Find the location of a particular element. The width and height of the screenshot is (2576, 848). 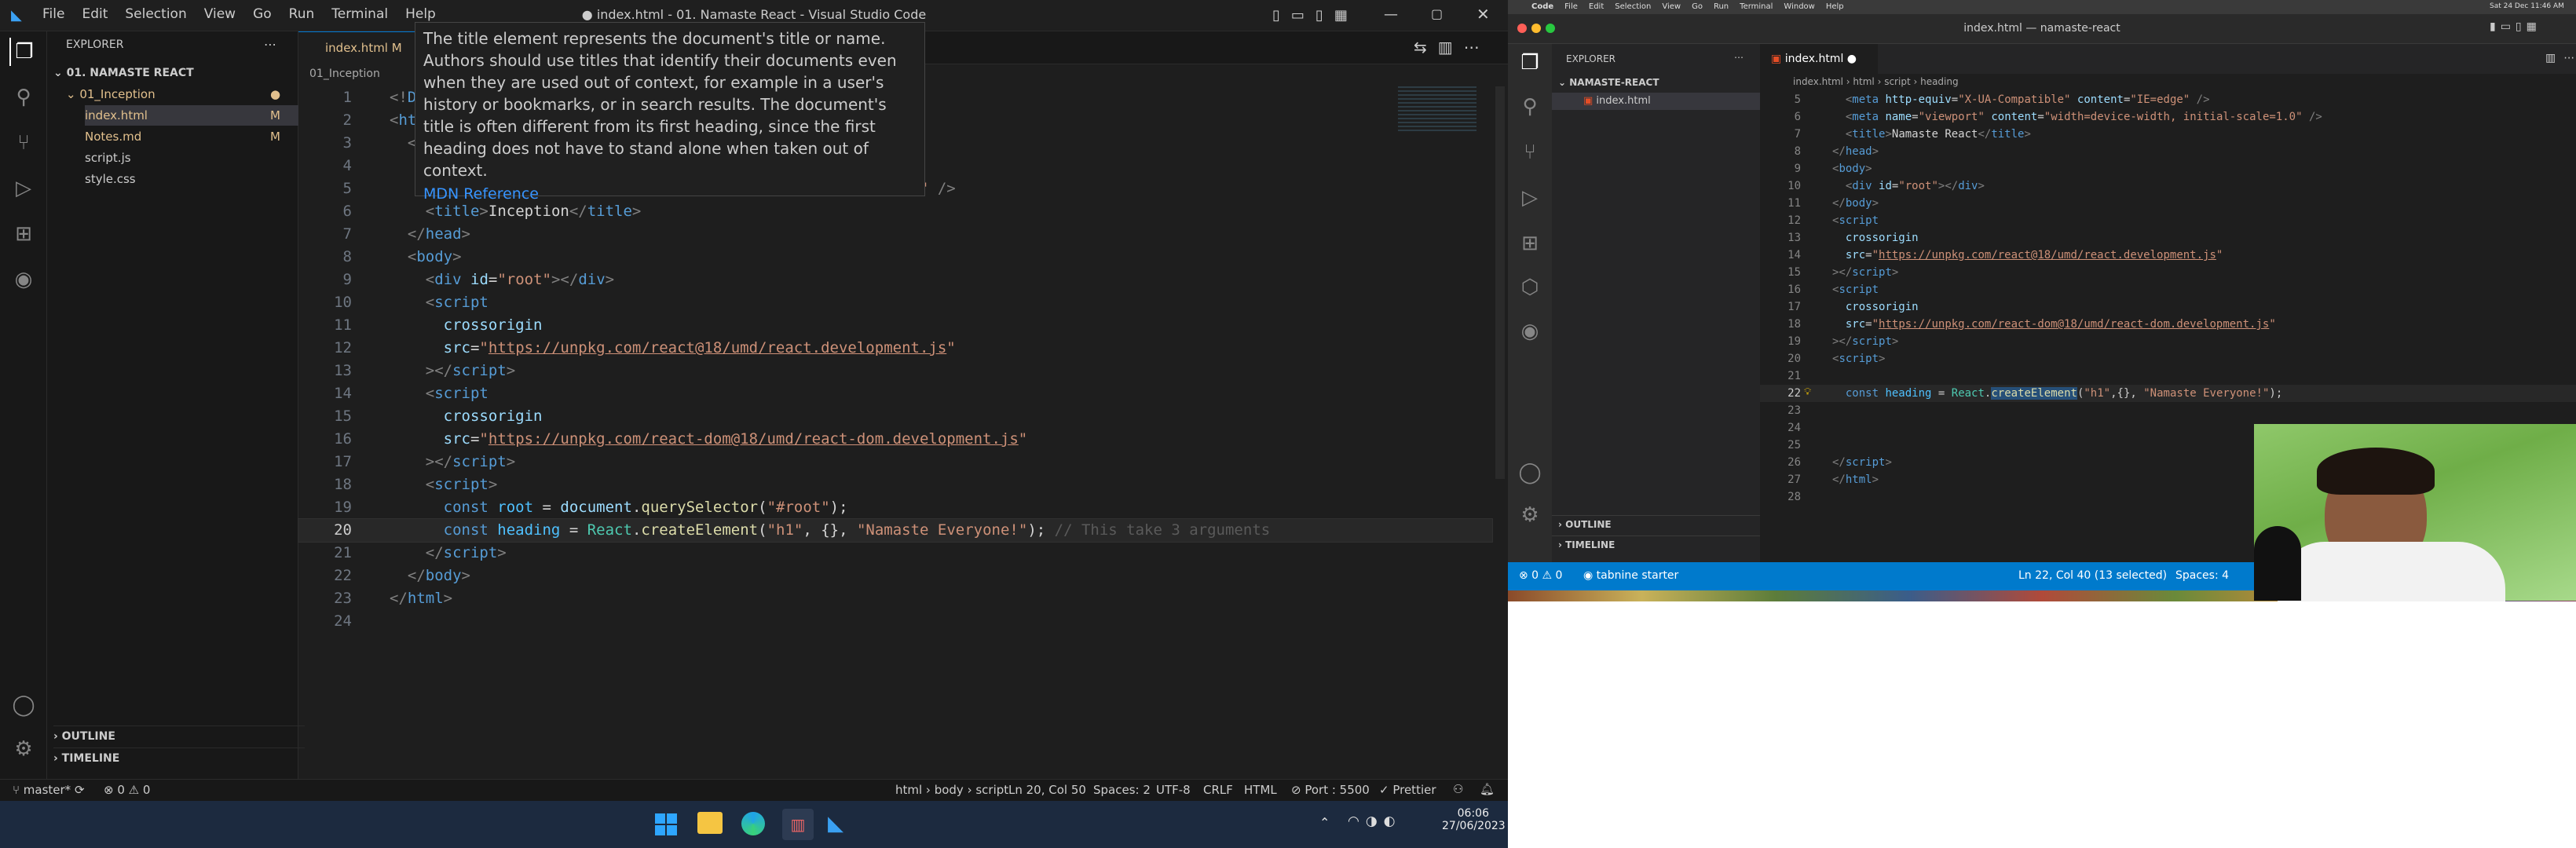

folder-root: ⌄ NAMASTE-REACT is located at coordinates (1608, 83).